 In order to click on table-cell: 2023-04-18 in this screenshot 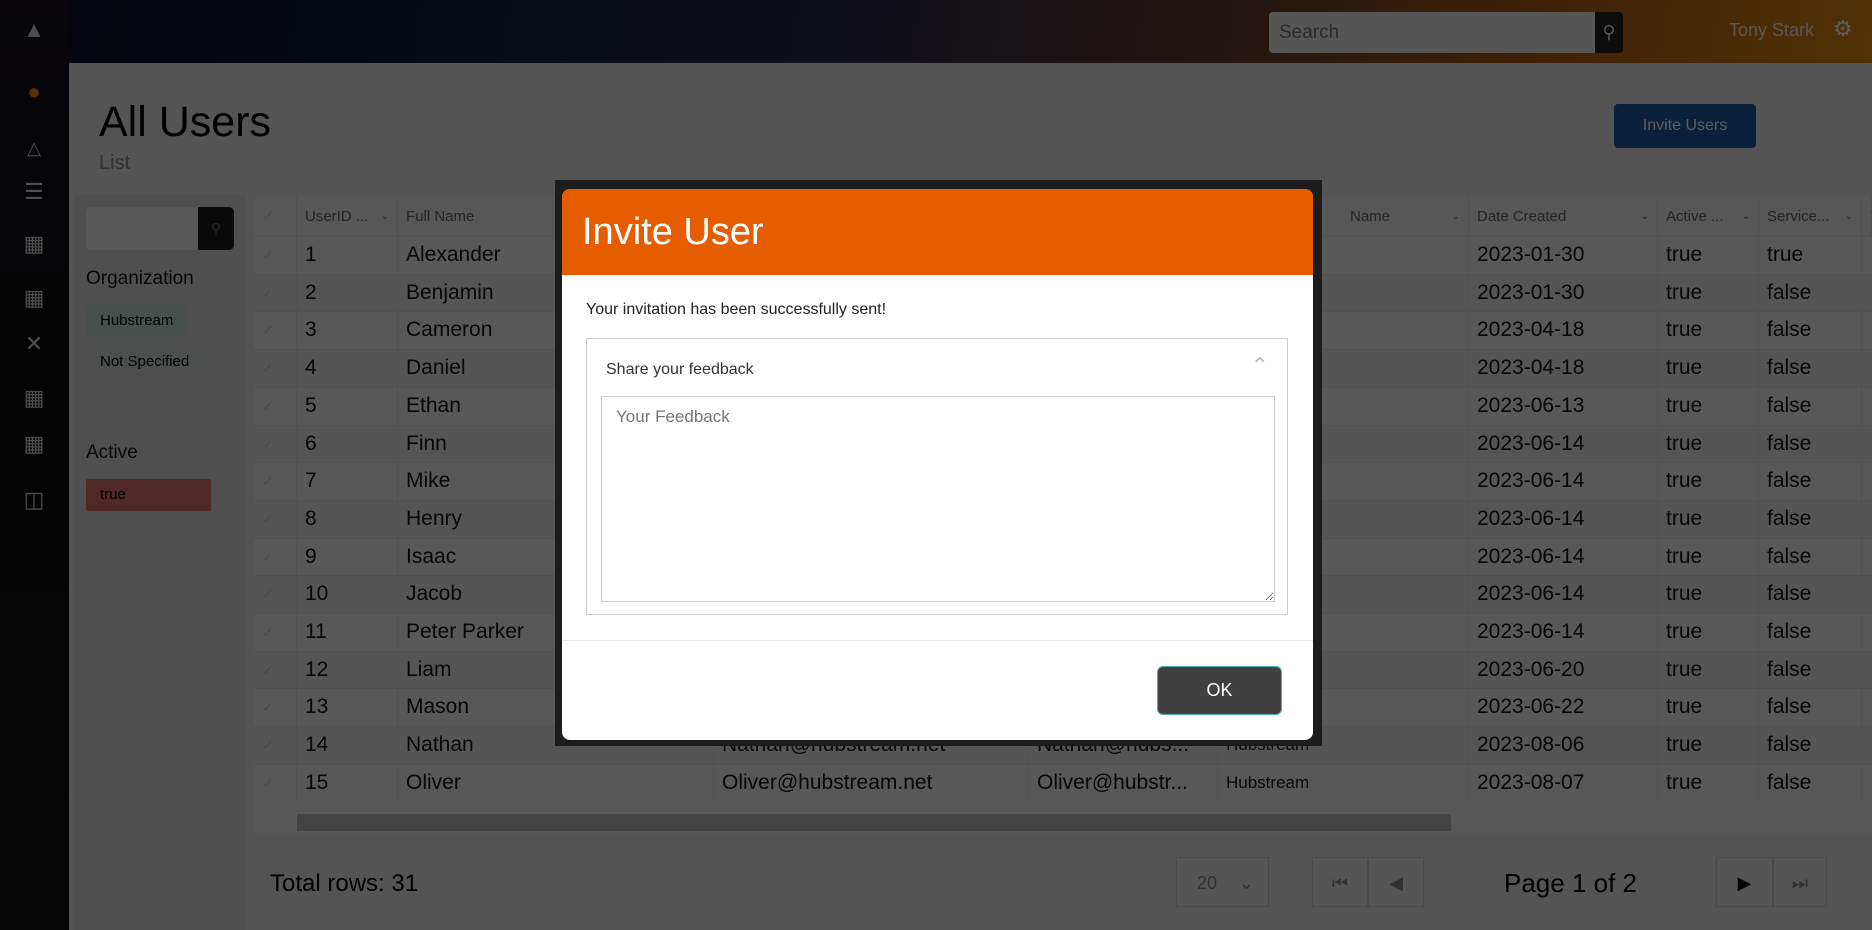, I will do `click(1563, 368)`.